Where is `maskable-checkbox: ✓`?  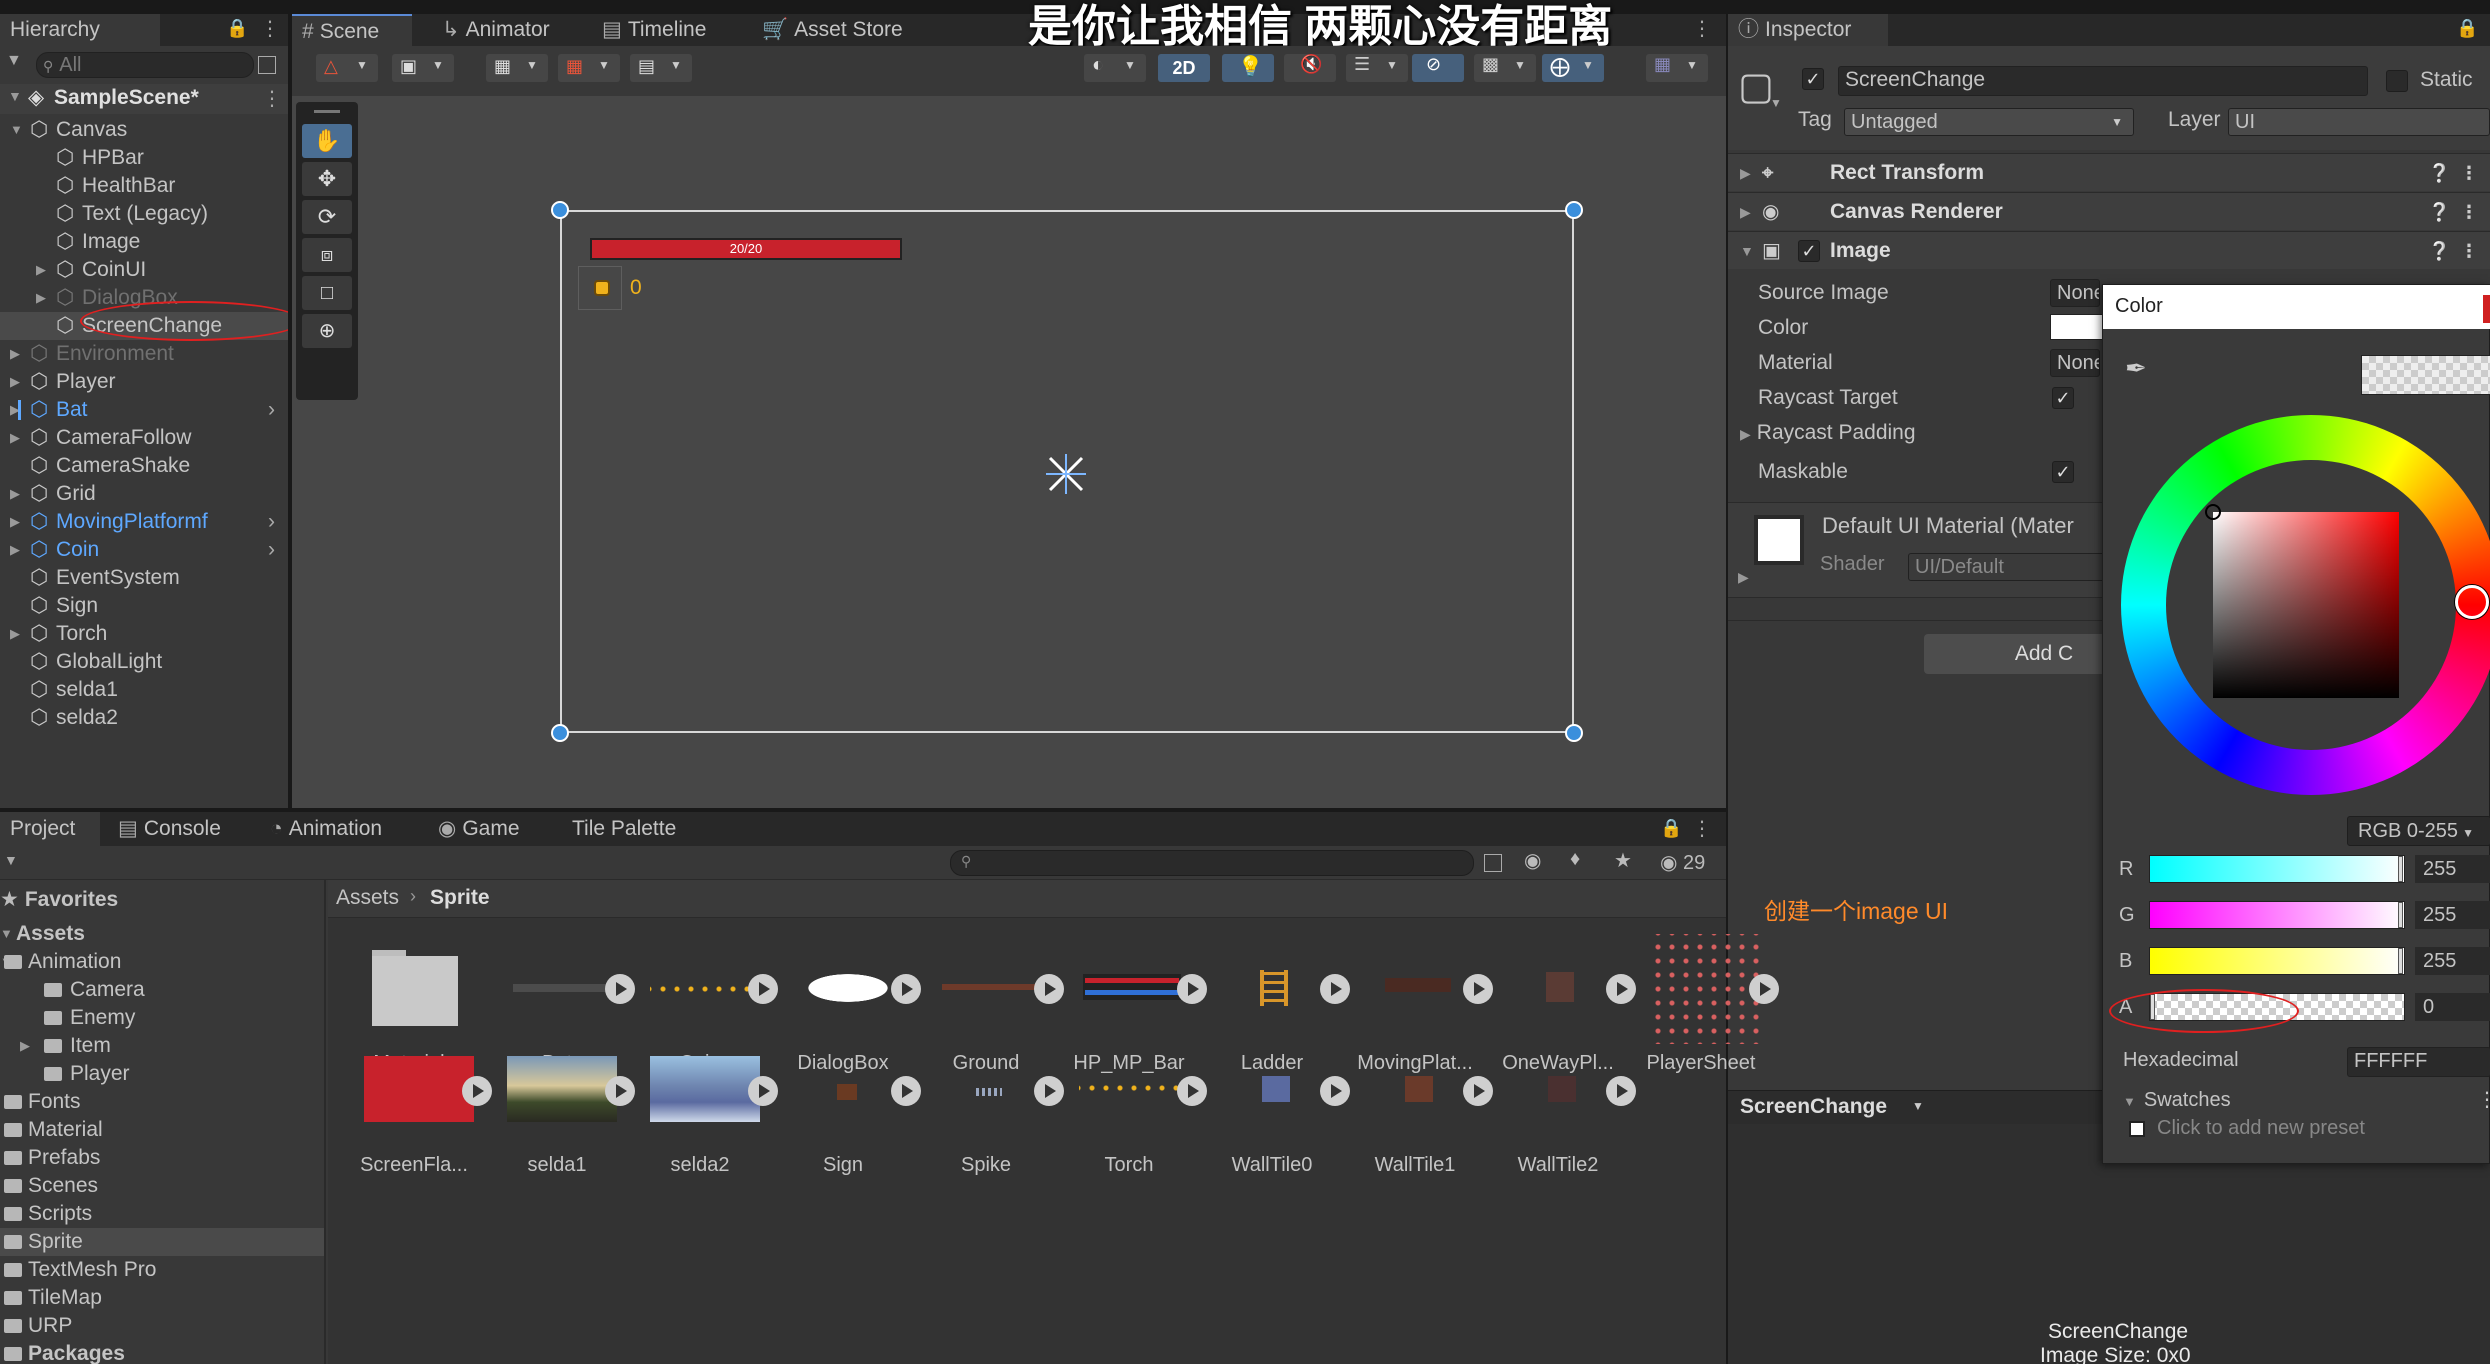
maskable-checkbox: ✓ is located at coordinates (2063, 472).